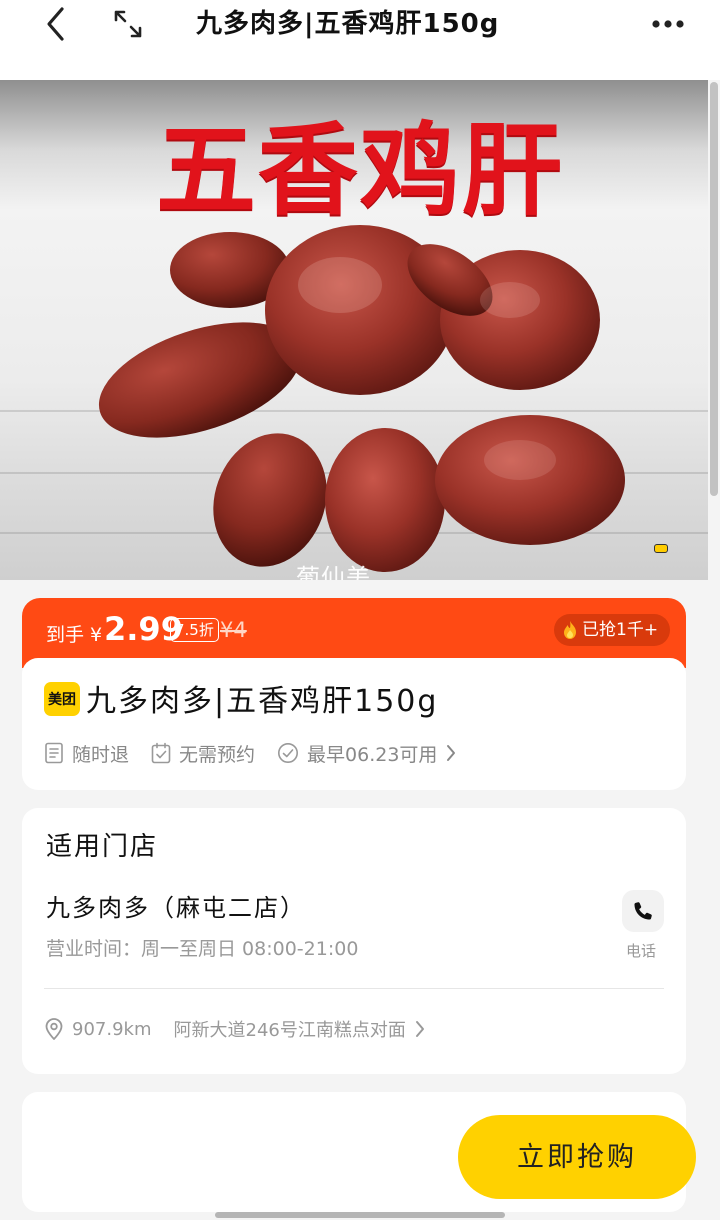 The width and height of the screenshot is (720, 1220). Describe the element at coordinates (54, 1029) in the screenshot. I see `location-pin-icon` at that location.